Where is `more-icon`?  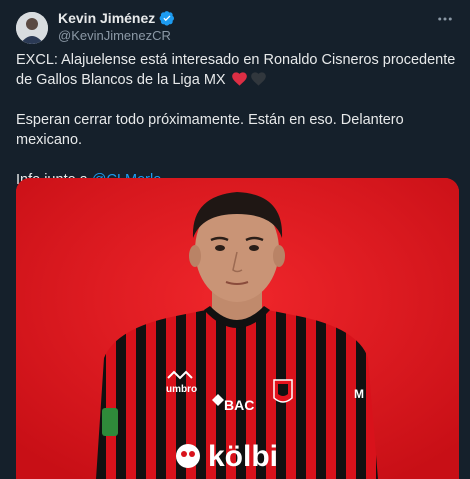
more-icon is located at coordinates (445, 21).